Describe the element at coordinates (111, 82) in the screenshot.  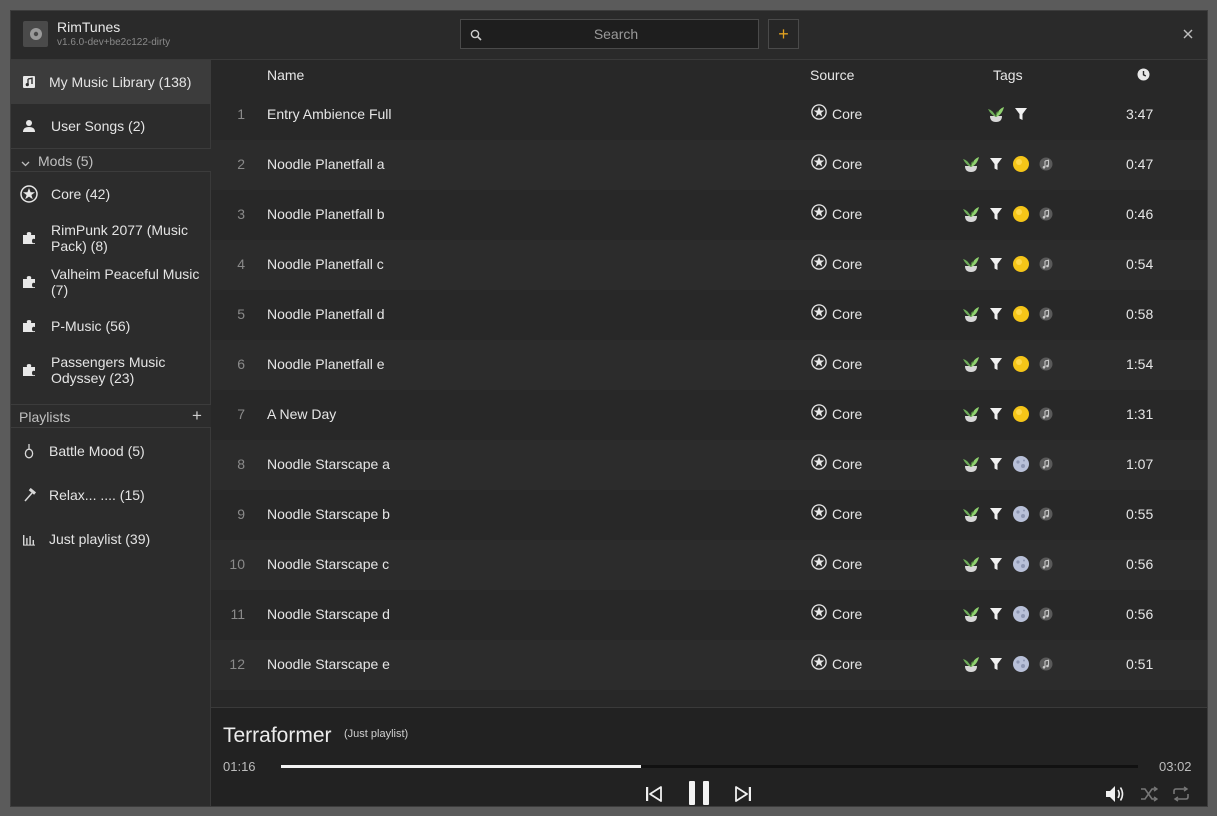
I see `sidebar-item-my-music-library: My Music Library (138)` at that location.